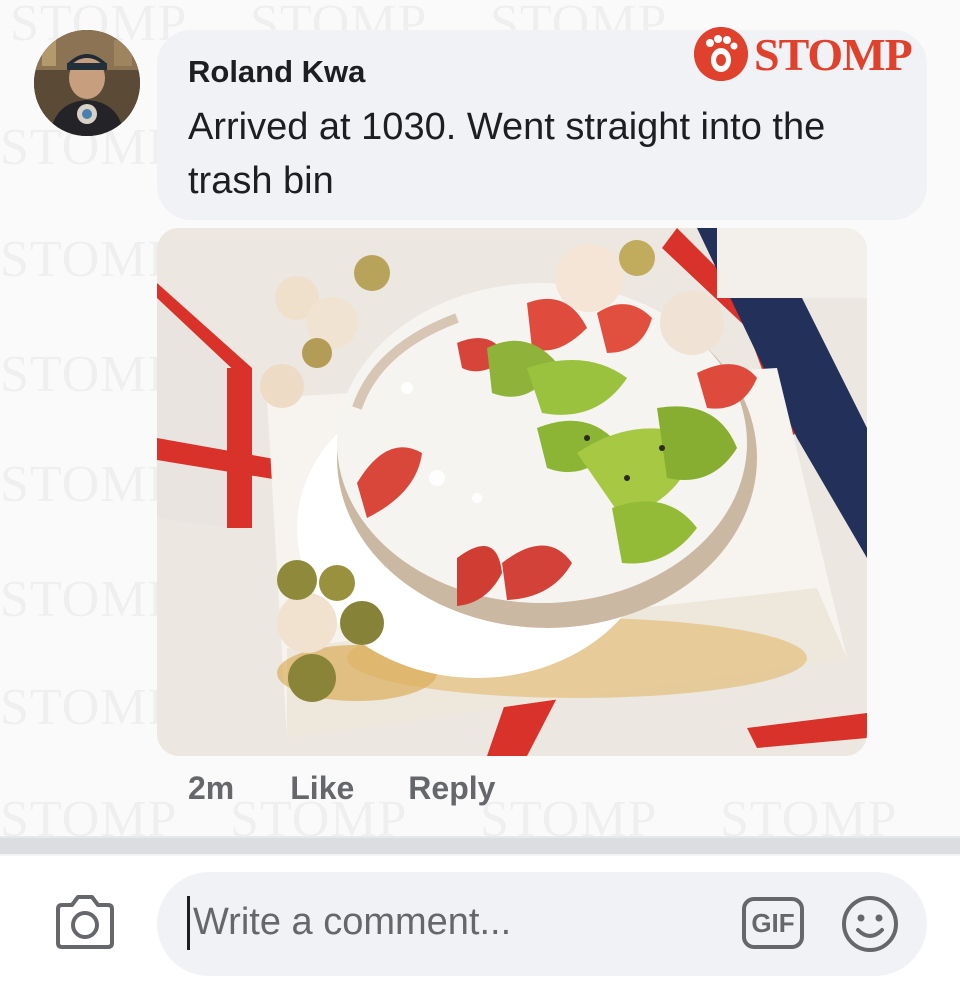 This screenshot has width=960, height=993. What do you see at coordinates (480, 846) in the screenshot?
I see `section-divider` at bounding box center [480, 846].